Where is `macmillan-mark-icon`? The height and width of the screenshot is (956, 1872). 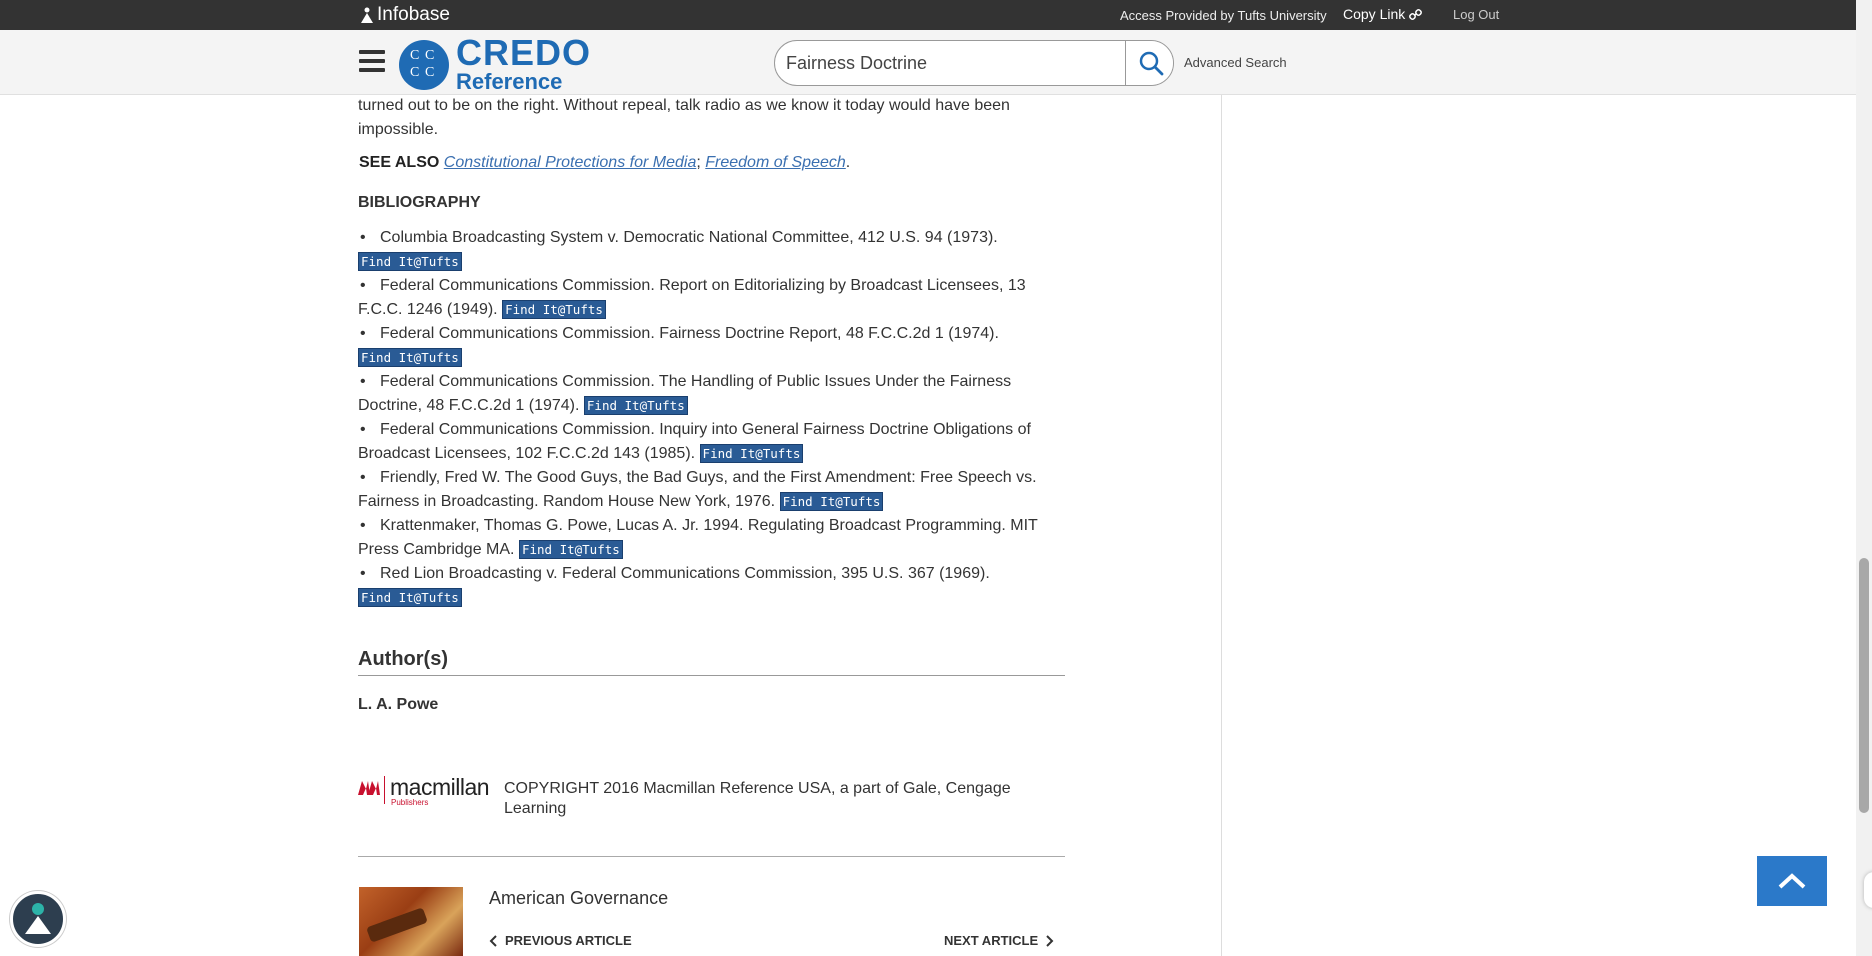 macmillan-mark-icon is located at coordinates (369, 788).